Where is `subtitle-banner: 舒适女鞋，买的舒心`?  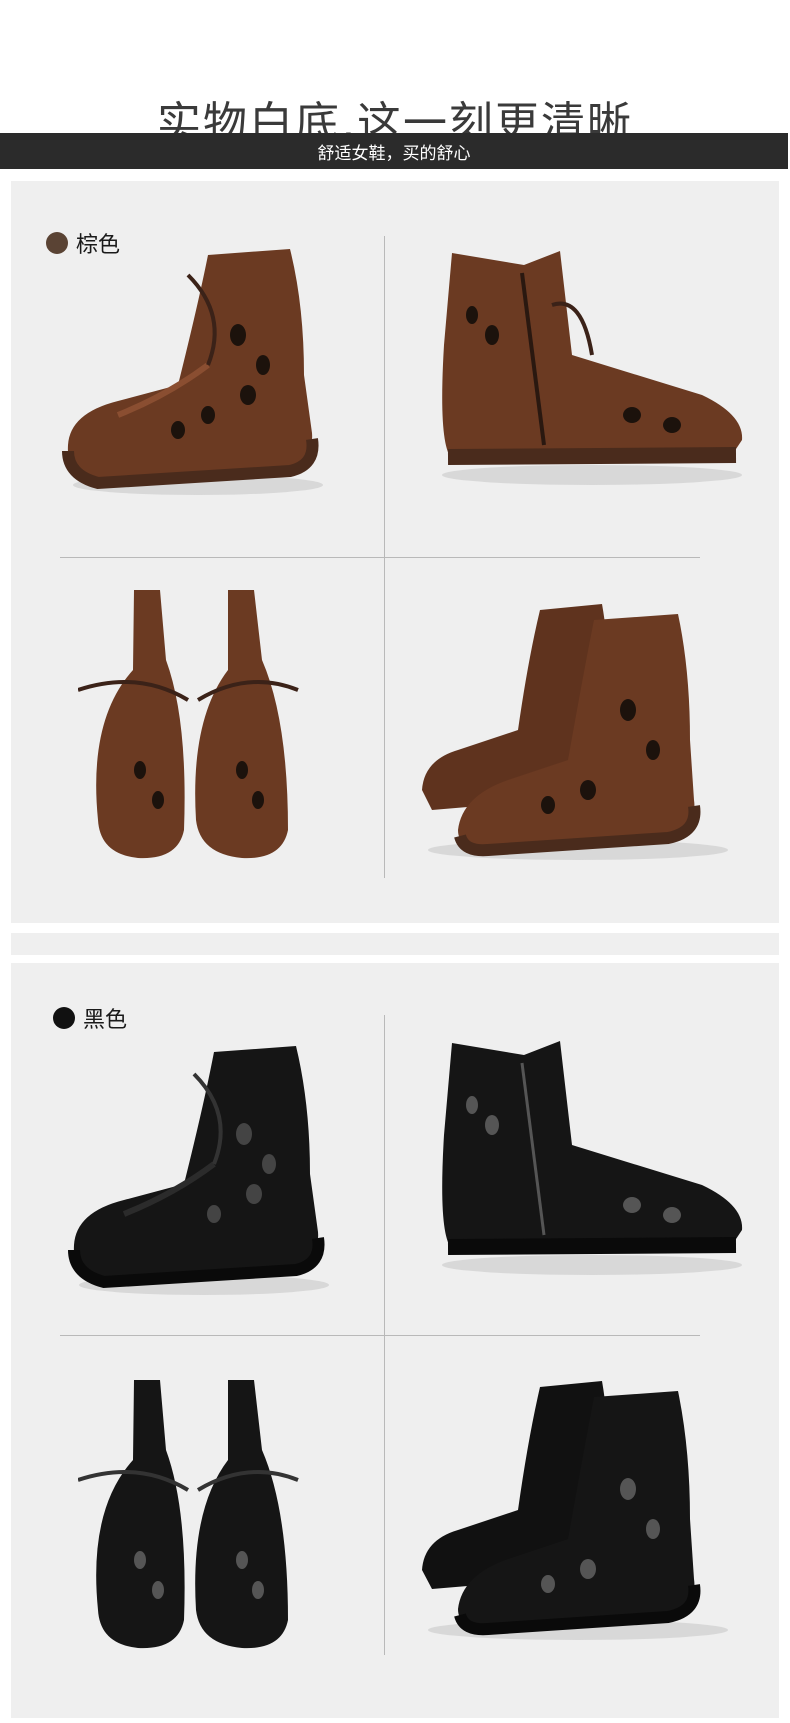
subtitle-banner: 舒适女鞋，买的舒心 is located at coordinates (394, 151).